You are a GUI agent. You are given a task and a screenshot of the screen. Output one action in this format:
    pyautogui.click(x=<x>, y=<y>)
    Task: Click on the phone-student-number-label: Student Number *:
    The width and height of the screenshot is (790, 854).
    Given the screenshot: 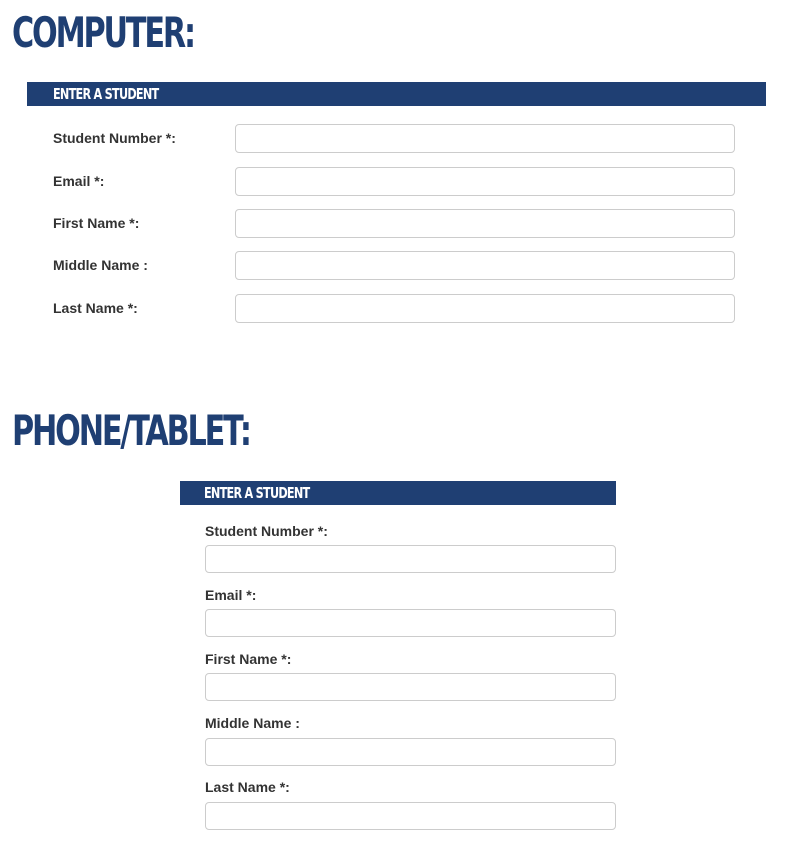 What is the action you would take?
    pyautogui.click(x=266, y=531)
    